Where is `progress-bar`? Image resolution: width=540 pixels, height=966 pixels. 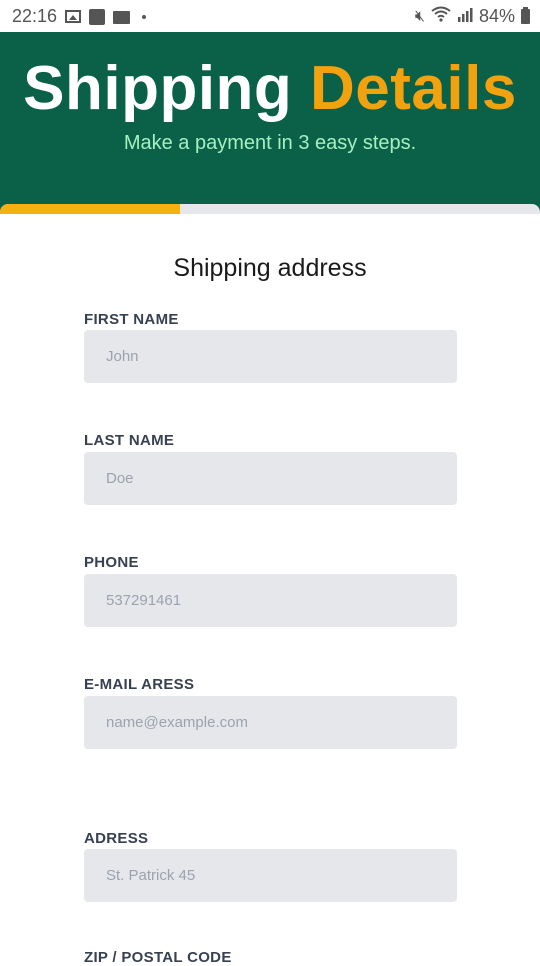 progress-bar is located at coordinates (270, 209).